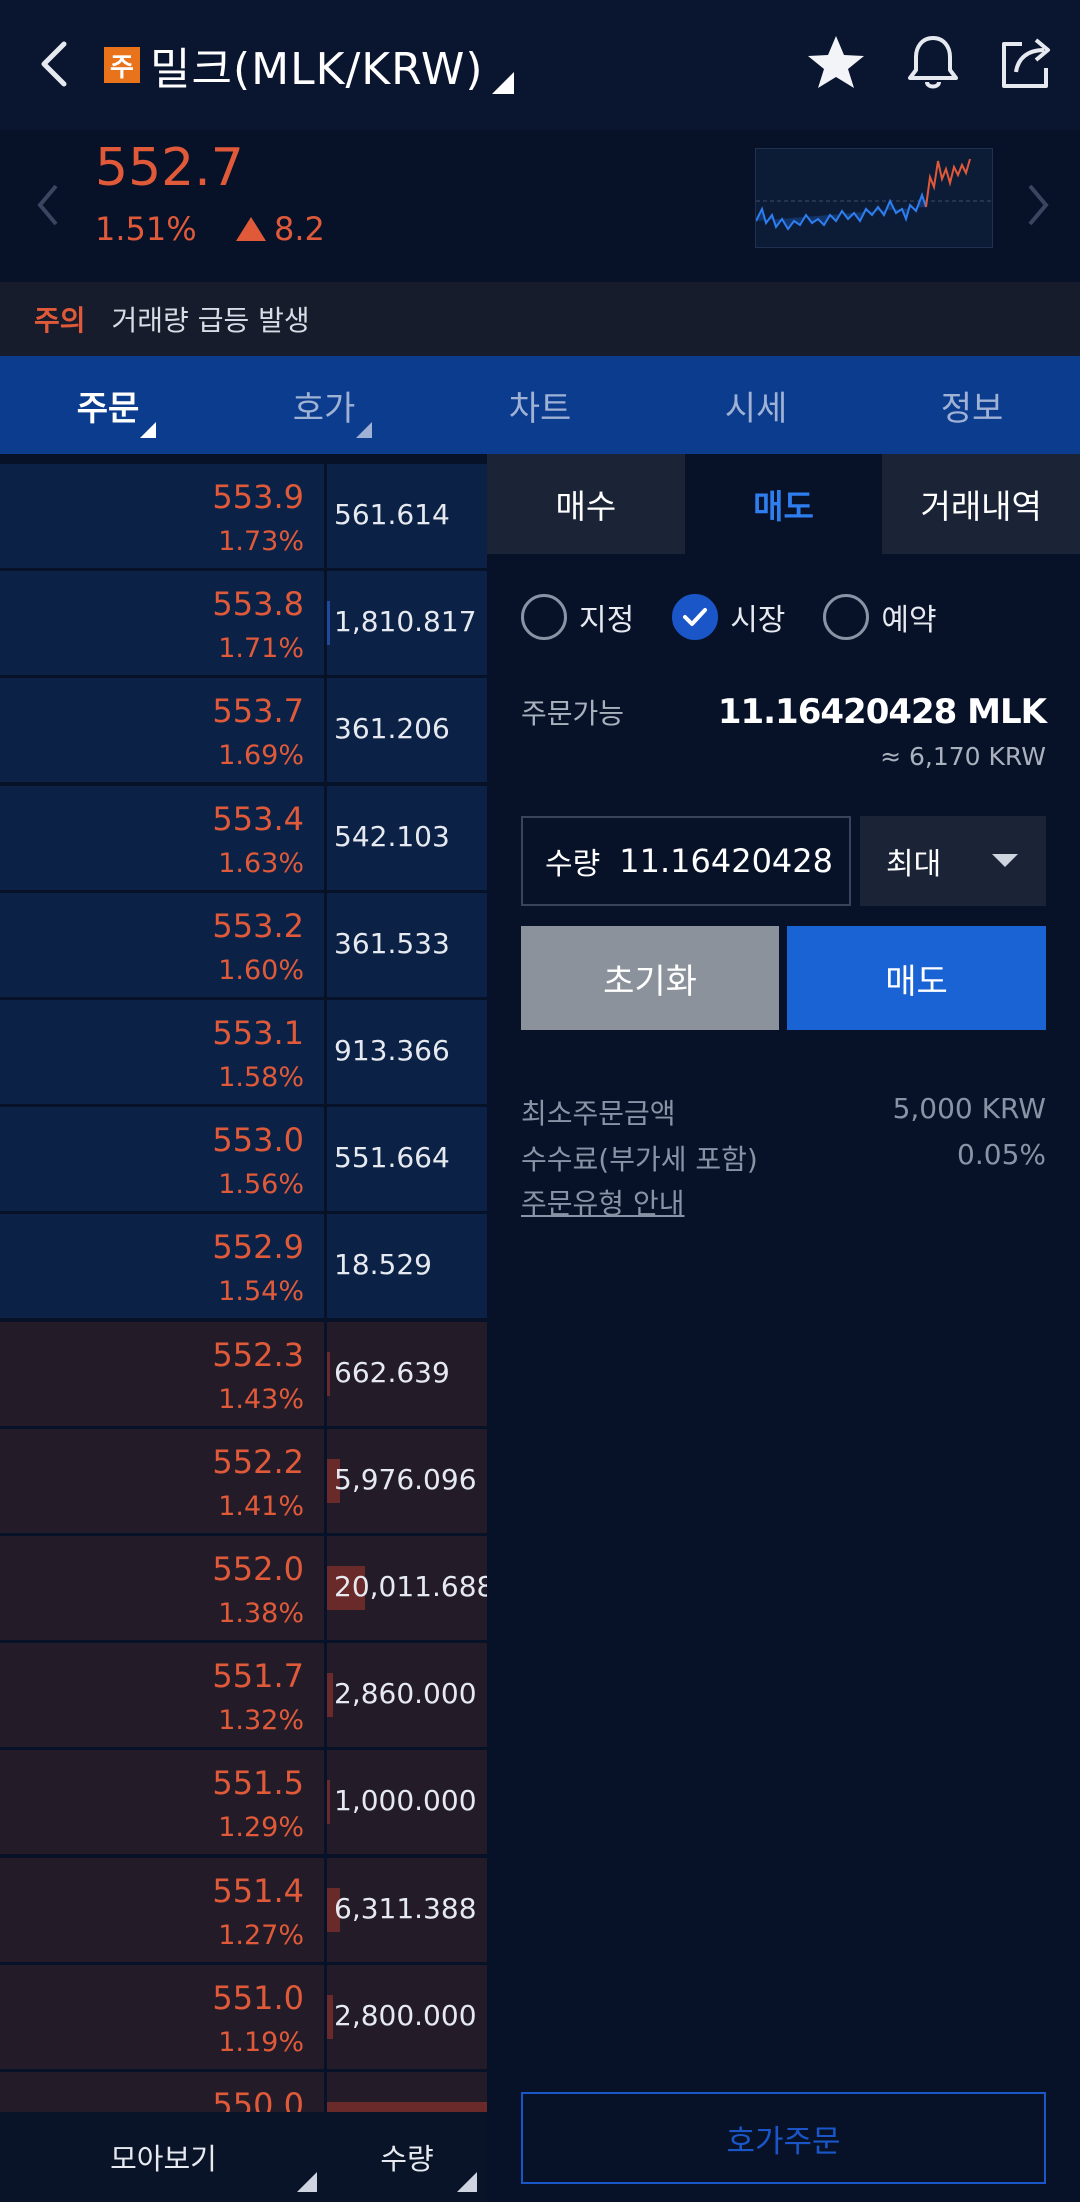  I want to click on back-button, so click(57, 64).